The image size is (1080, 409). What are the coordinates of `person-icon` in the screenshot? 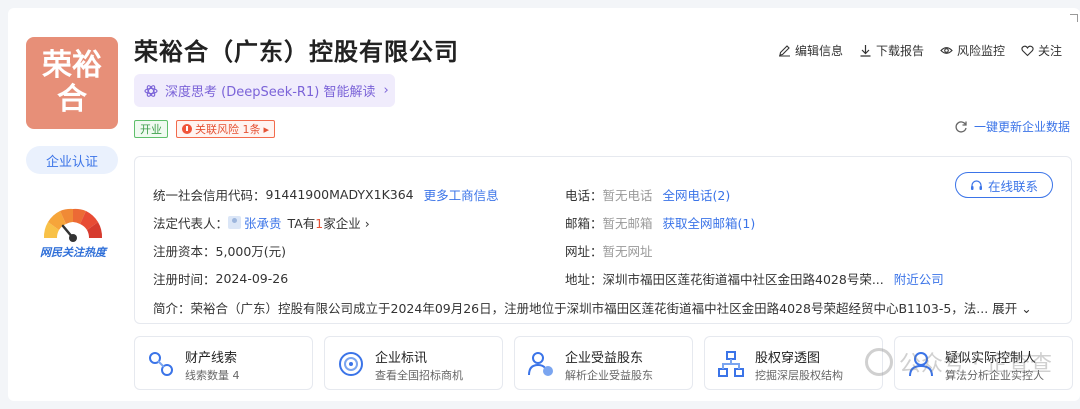 It's located at (235, 222).